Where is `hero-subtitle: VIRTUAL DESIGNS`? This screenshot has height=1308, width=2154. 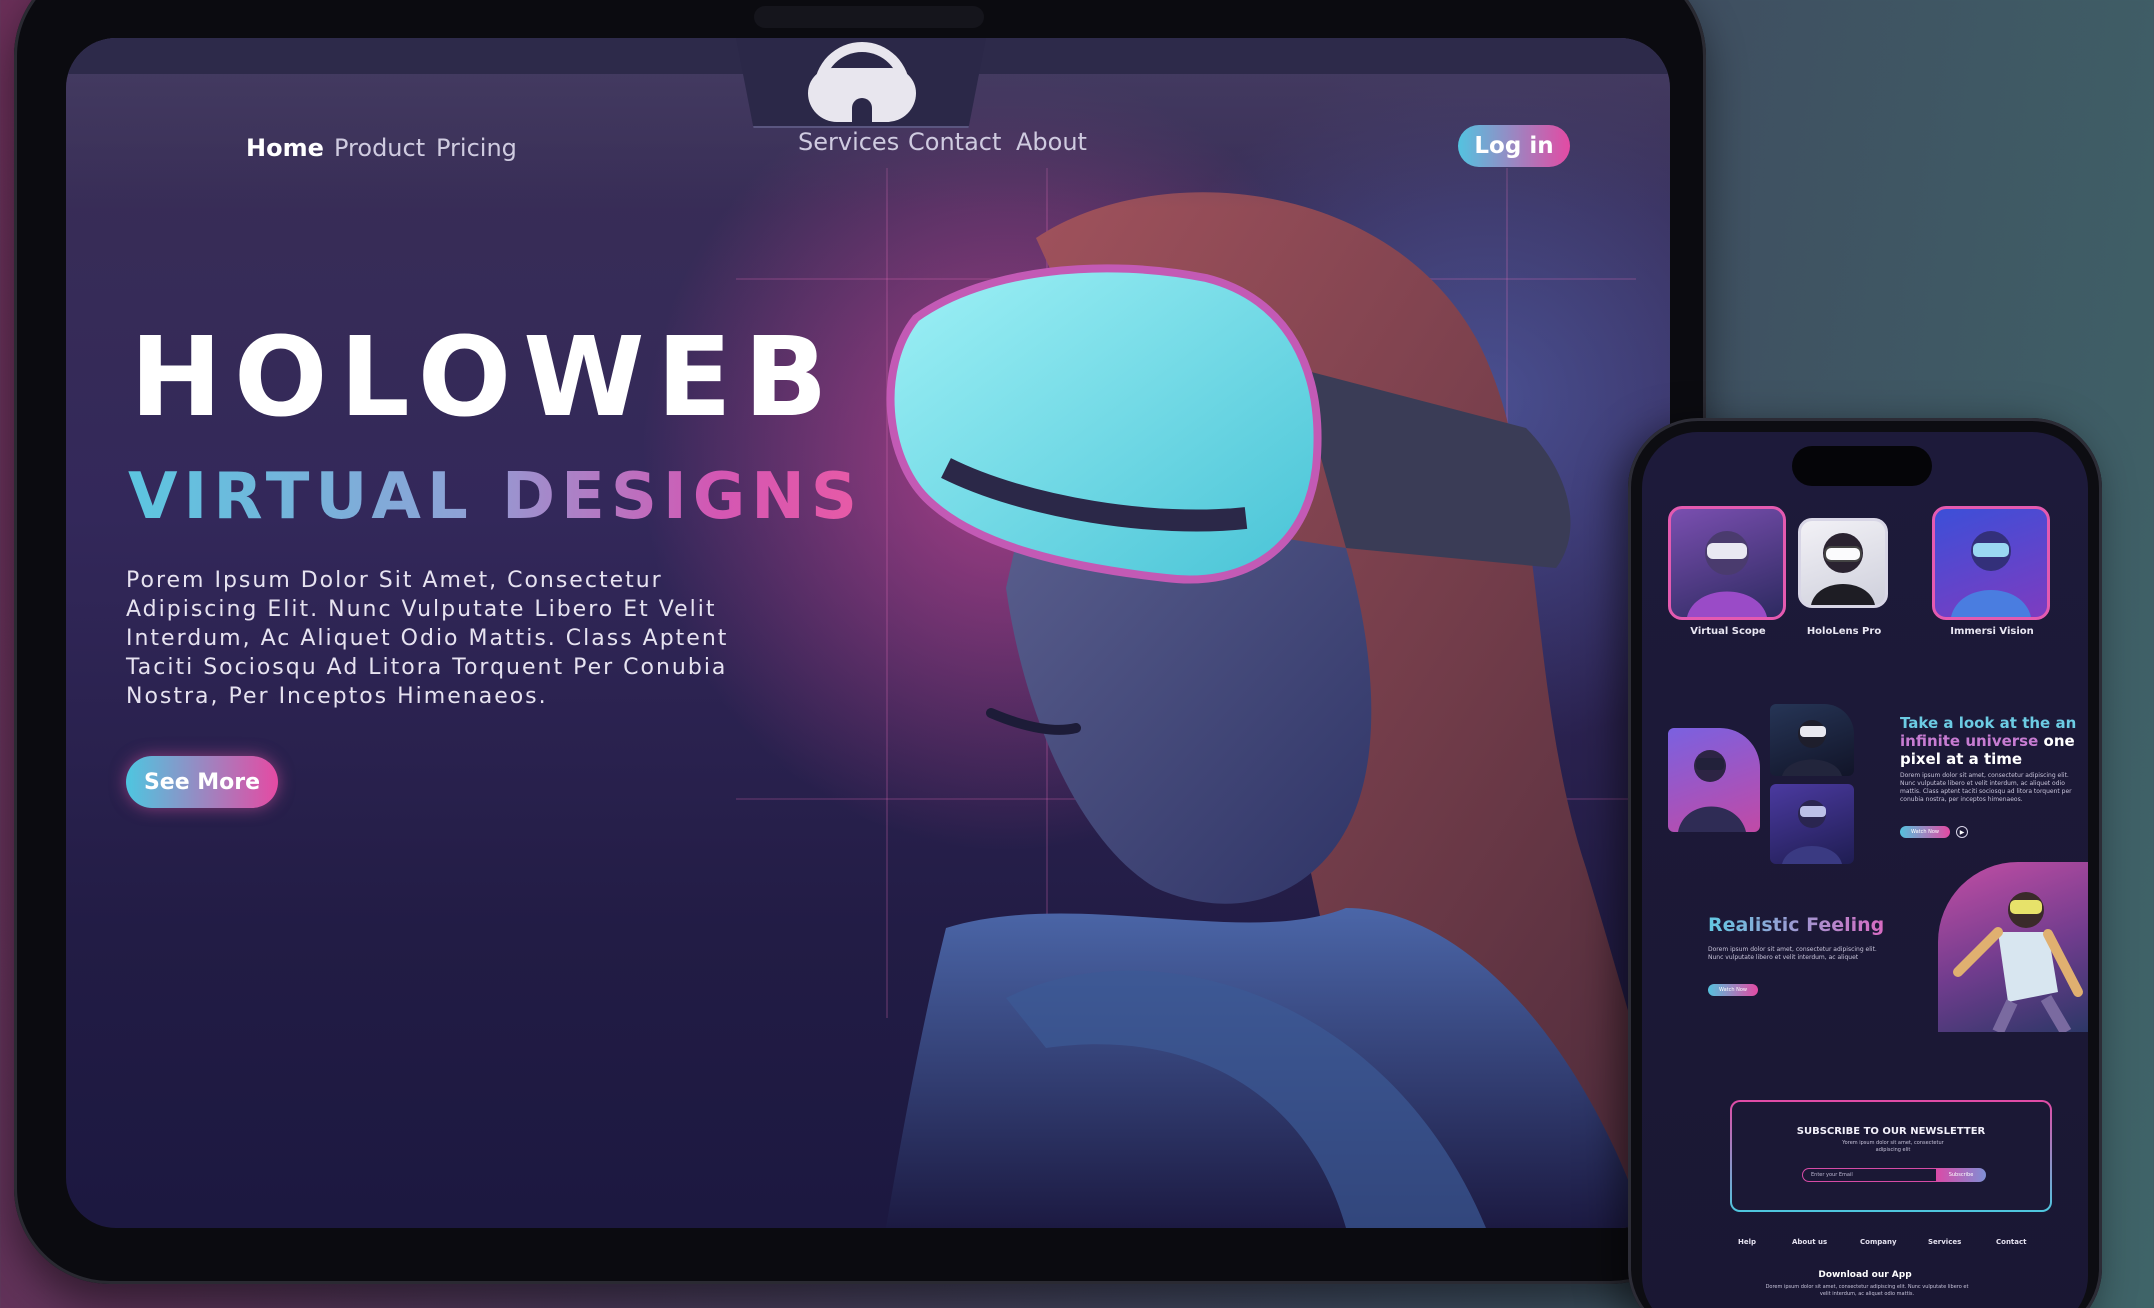
hero-subtitle: VIRTUAL DESIGNS is located at coordinates (495, 497).